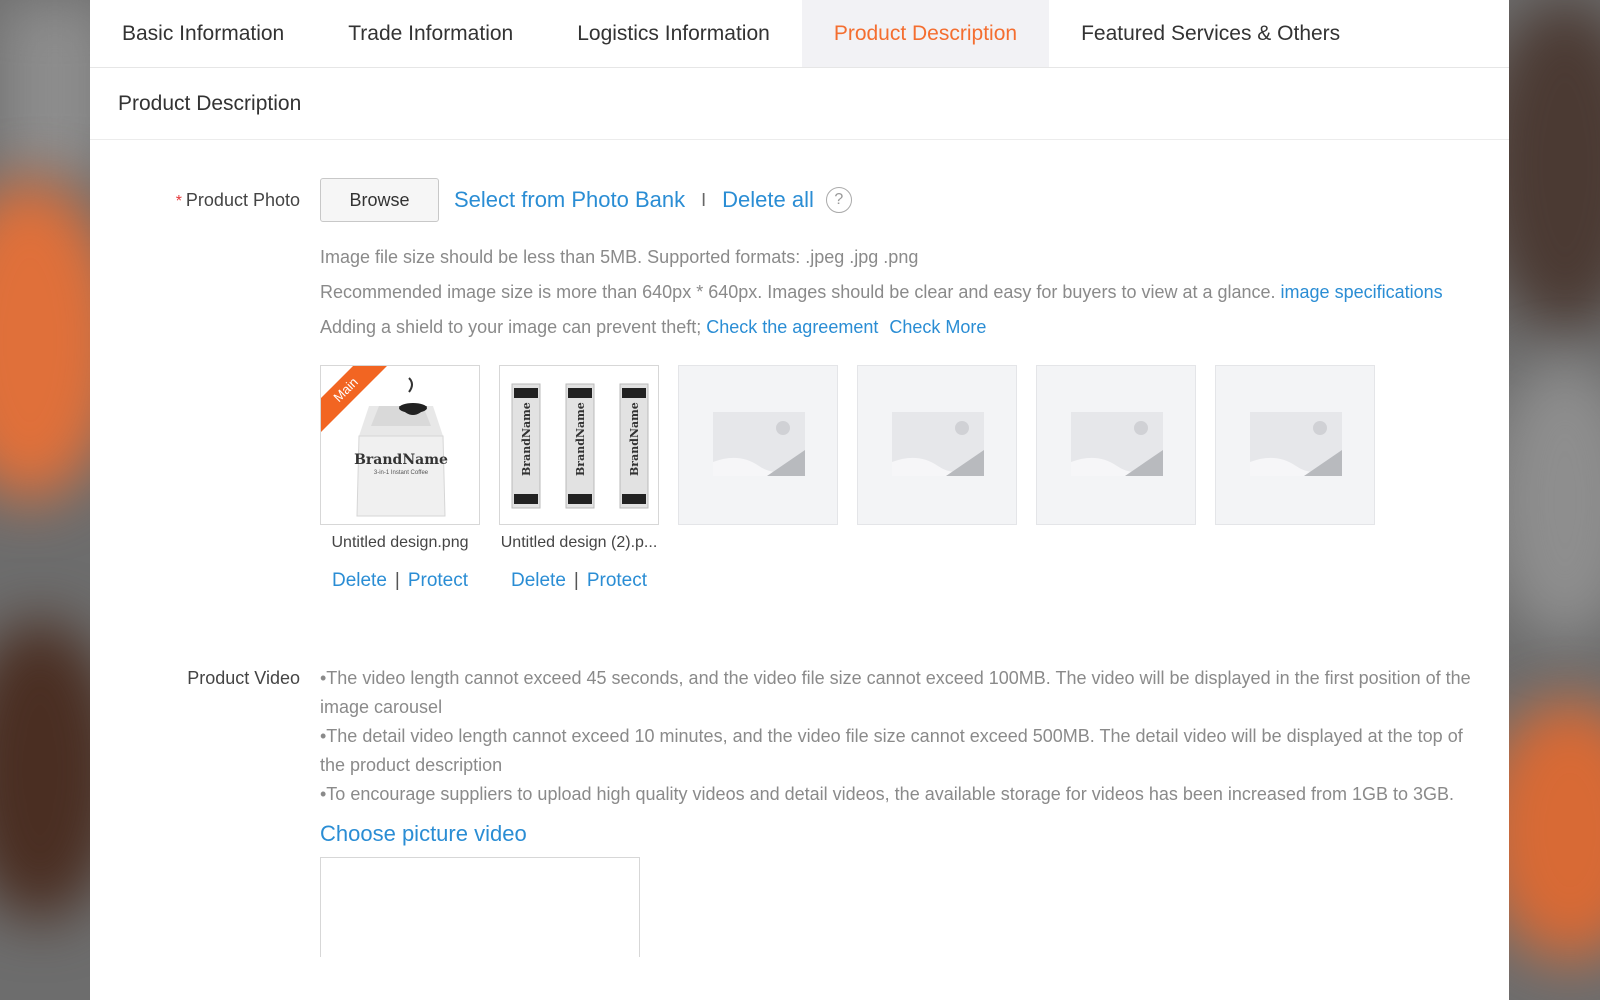  I want to click on section-title: Product Description, so click(799, 104).